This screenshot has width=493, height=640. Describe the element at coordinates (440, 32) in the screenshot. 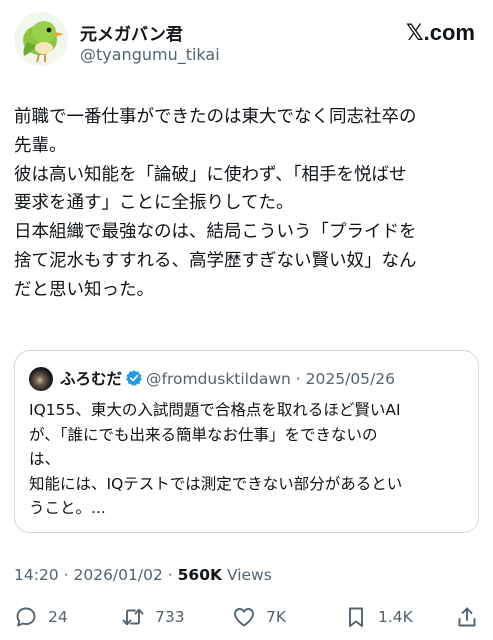

I see `x-logo: 𝕏.com` at that location.